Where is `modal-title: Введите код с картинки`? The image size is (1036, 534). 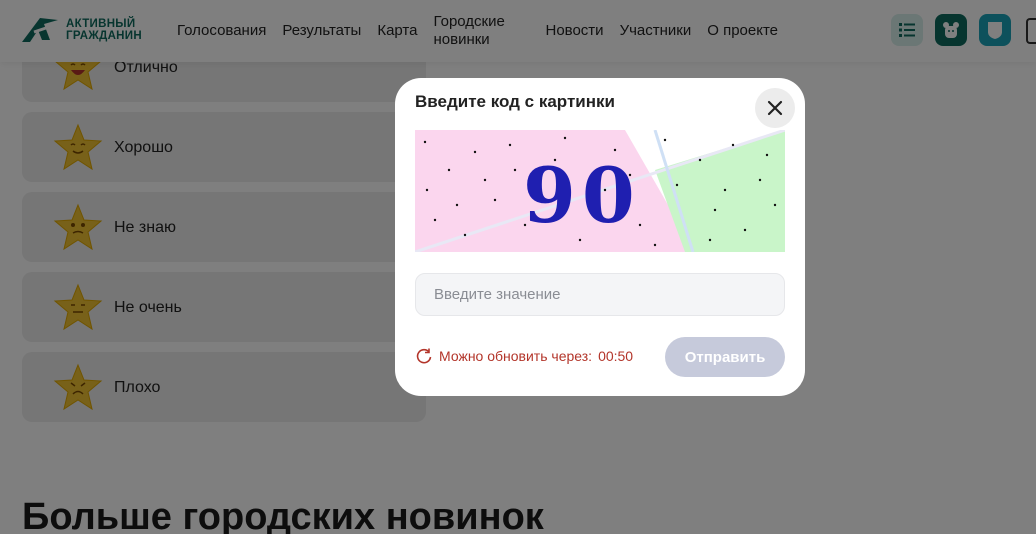 modal-title: Введите код с картинки is located at coordinates (515, 101).